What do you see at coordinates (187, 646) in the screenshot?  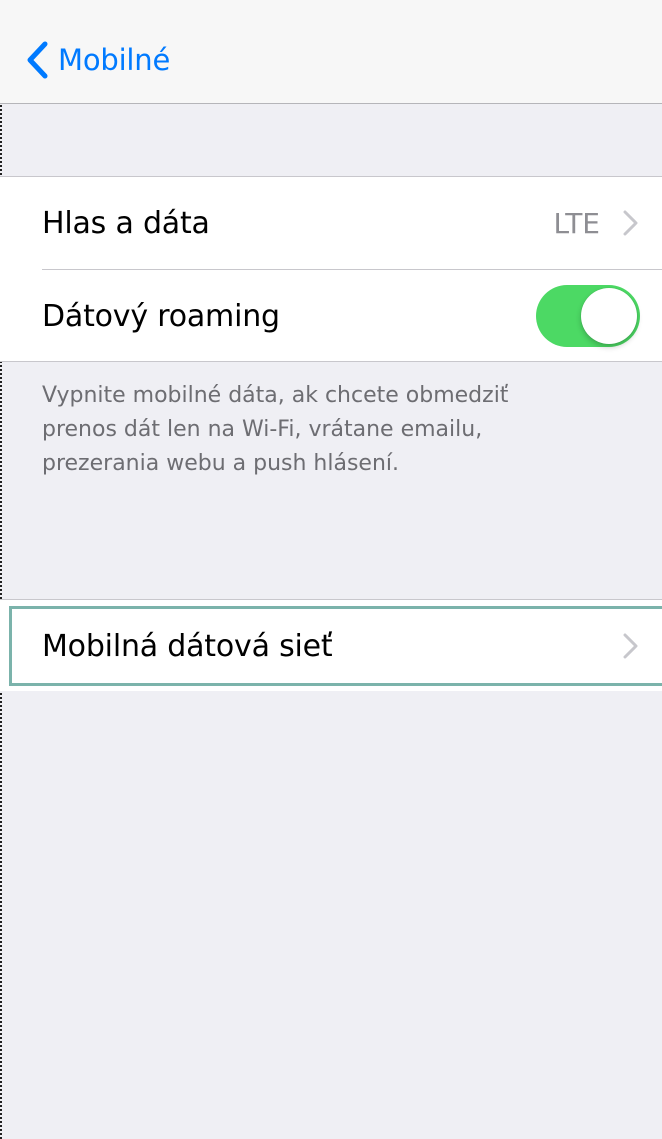 I see `row-label: Mobilná dátová sieť` at bounding box center [187, 646].